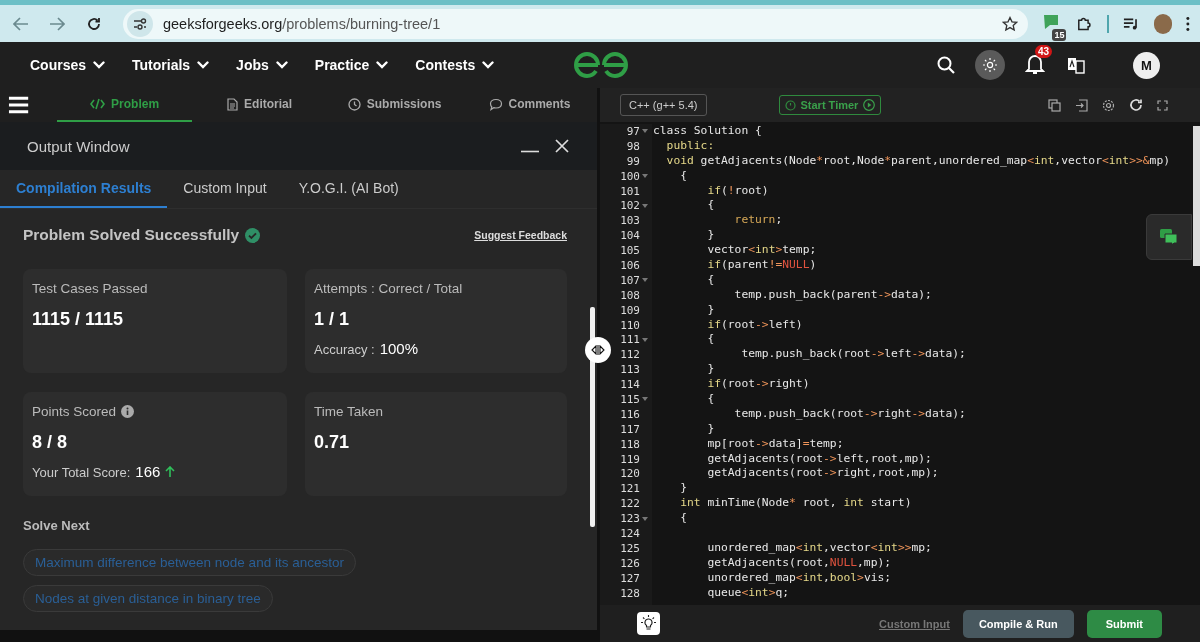 The image size is (1200, 642). What do you see at coordinates (1163, 23) in the screenshot?
I see `profile-avatar` at bounding box center [1163, 23].